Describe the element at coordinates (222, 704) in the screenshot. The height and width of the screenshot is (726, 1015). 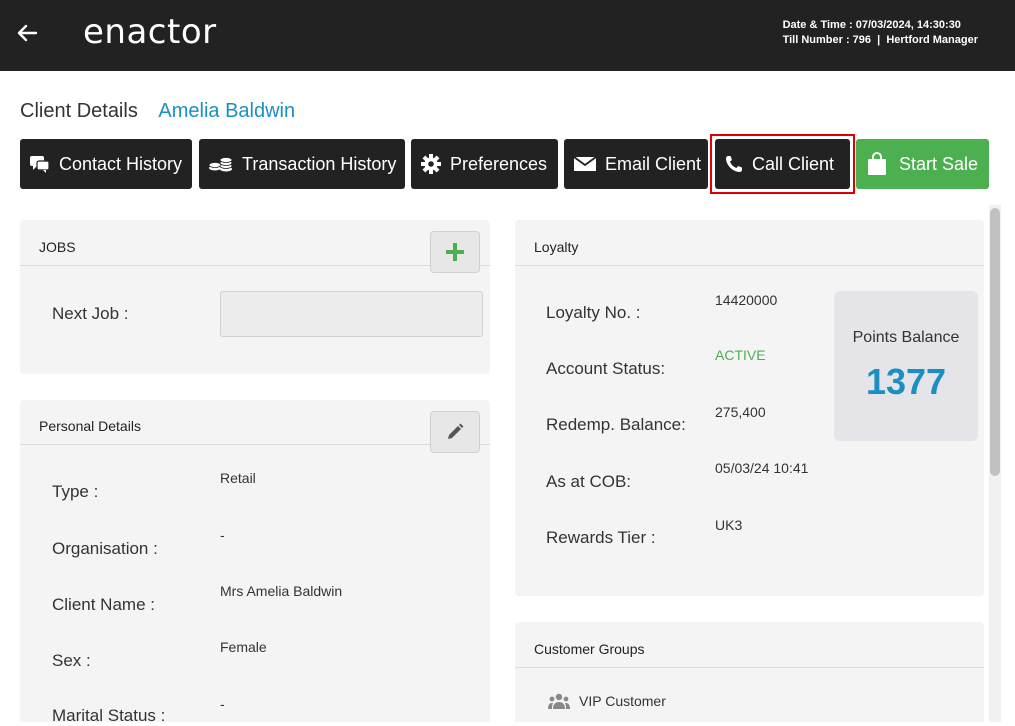
I see `marital-status-value: -` at that location.